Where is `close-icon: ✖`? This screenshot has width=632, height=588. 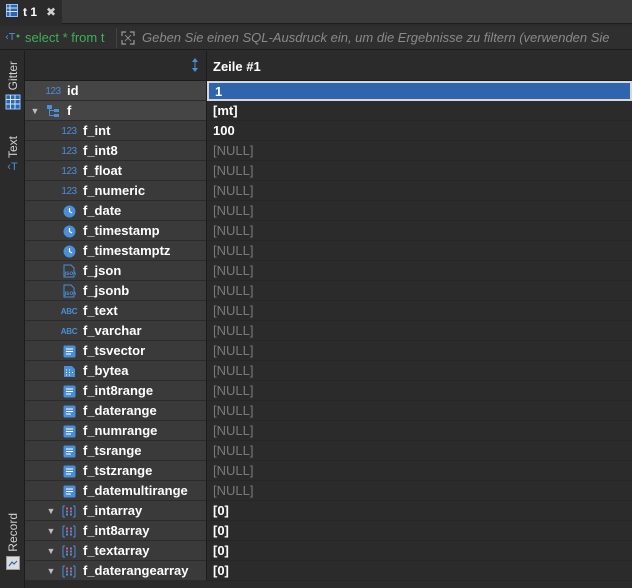 close-icon: ✖ is located at coordinates (51, 12).